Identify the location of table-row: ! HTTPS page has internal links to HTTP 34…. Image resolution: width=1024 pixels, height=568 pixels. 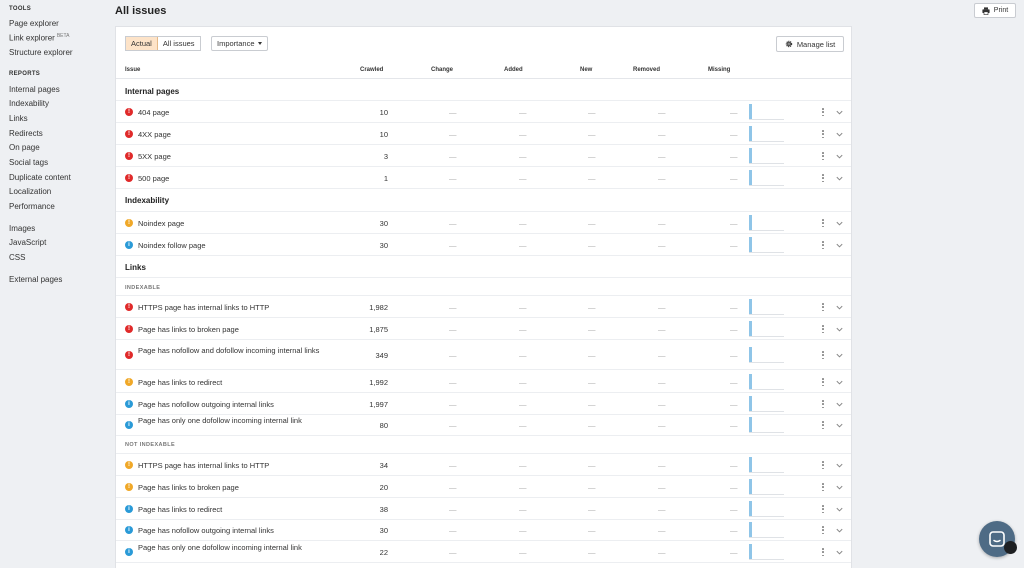
(483, 465).